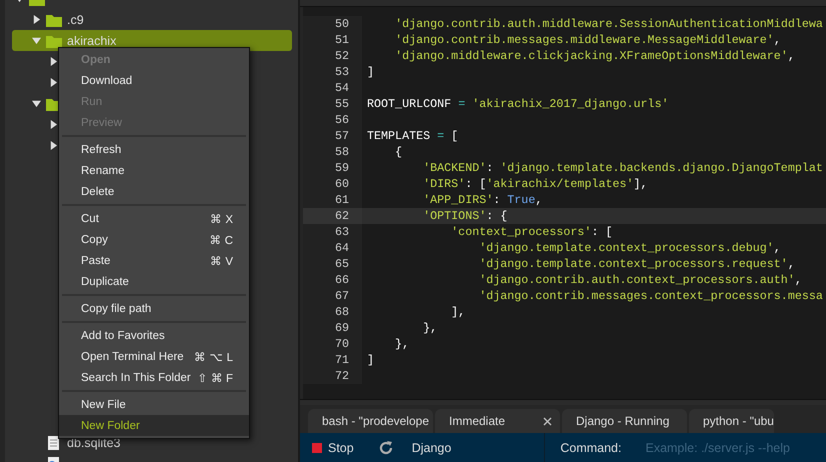 The image size is (826, 462). Describe the element at coordinates (497, 421) in the screenshot. I see `terminal-tab: Immediate` at that location.